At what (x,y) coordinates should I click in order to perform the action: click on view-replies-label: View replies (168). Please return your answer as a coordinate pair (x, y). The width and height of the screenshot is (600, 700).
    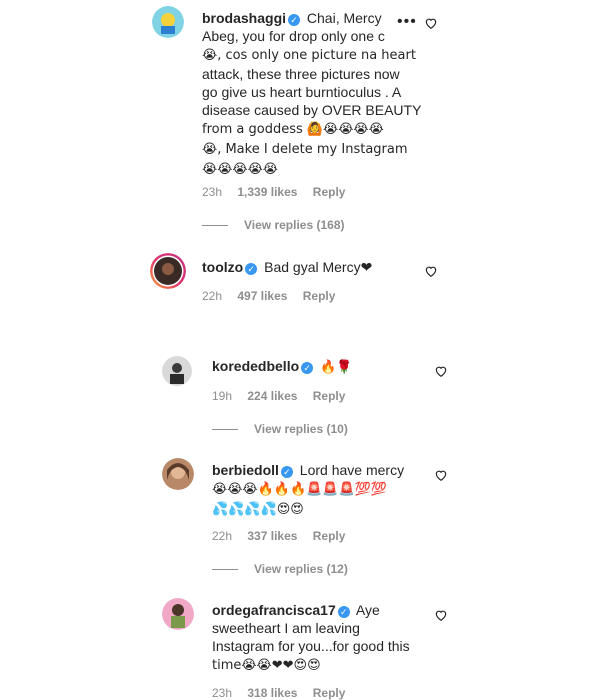
    Looking at the image, I should click on (294, 225).